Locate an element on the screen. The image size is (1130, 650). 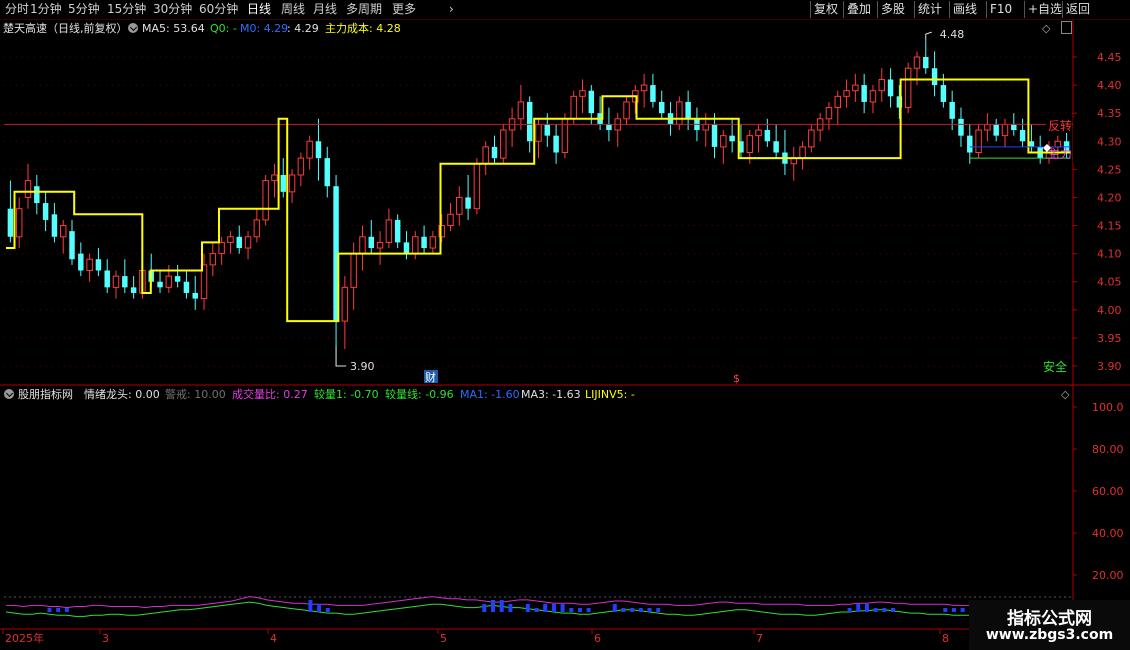
date-label-6: 8 is located at coordinates (945, 638).